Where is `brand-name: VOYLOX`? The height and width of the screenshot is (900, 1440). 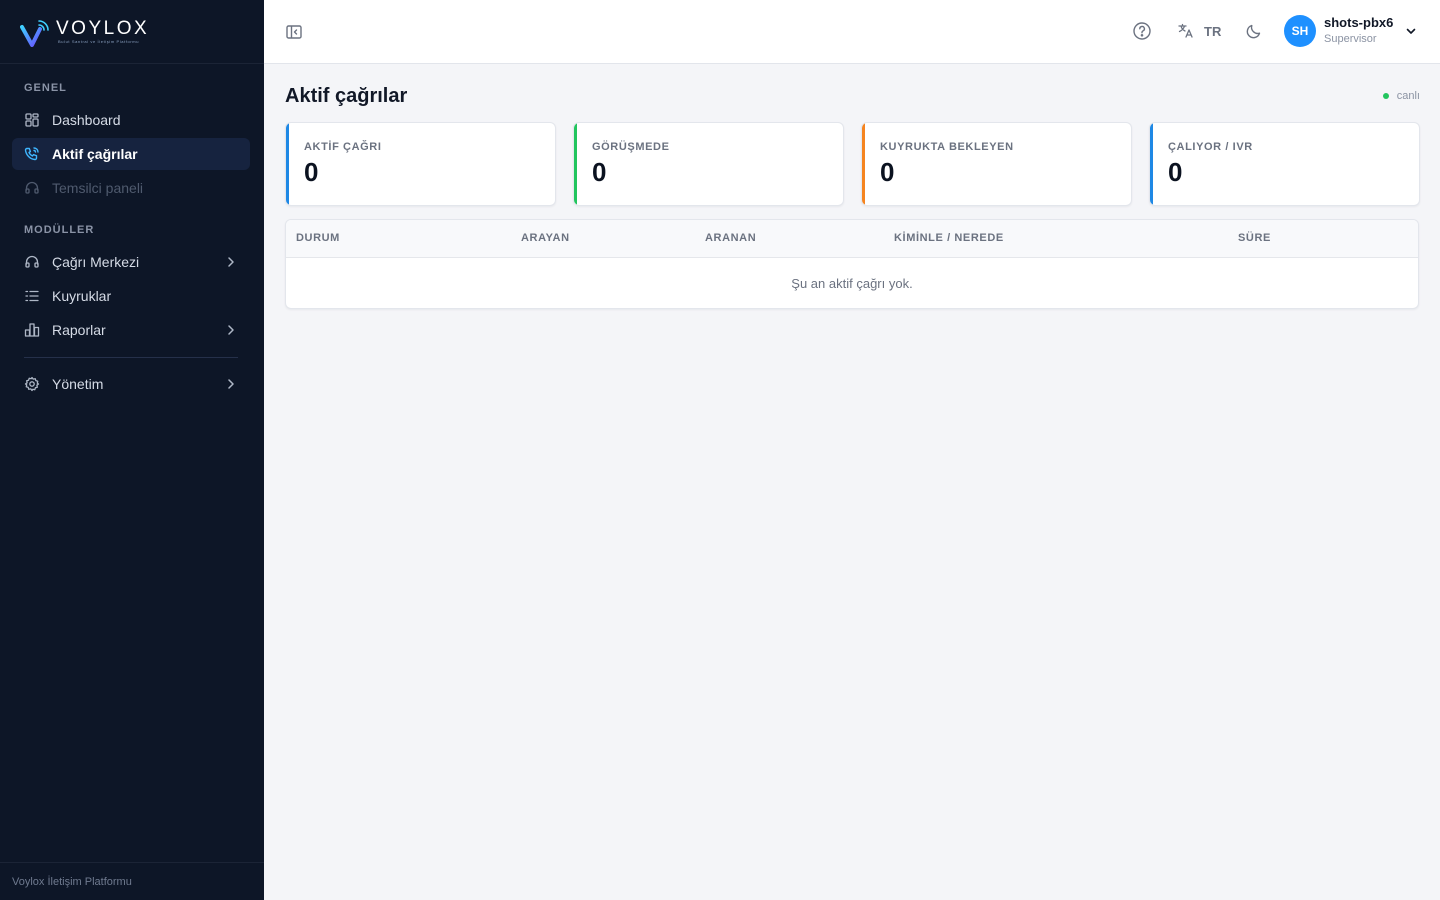 brand-name: VOYLOX is located at coordinates (103, 28).